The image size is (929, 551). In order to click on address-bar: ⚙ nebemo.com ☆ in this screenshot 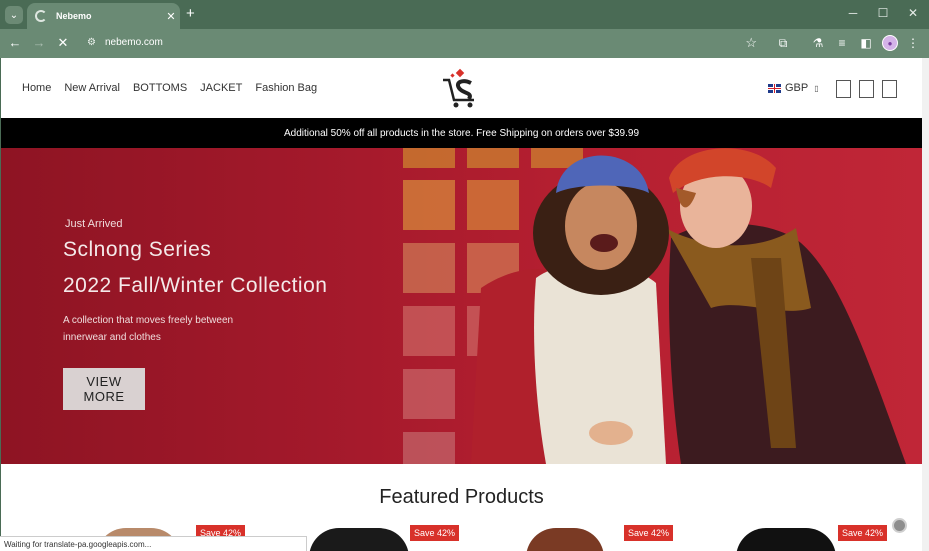, I will do `click(423, 43)`.